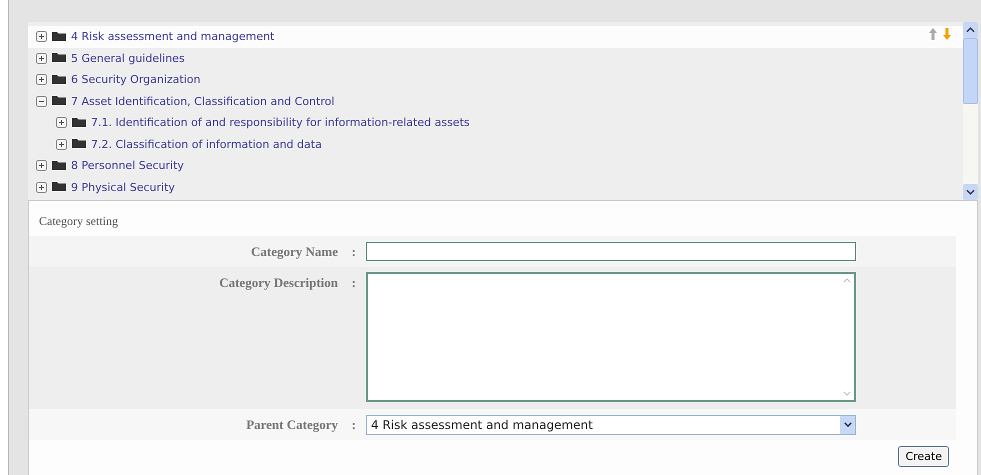  What do you see at coordinates (278, 283) in the screenshot?
I see `field-label: Category Description` at bounding box center [278, 283].